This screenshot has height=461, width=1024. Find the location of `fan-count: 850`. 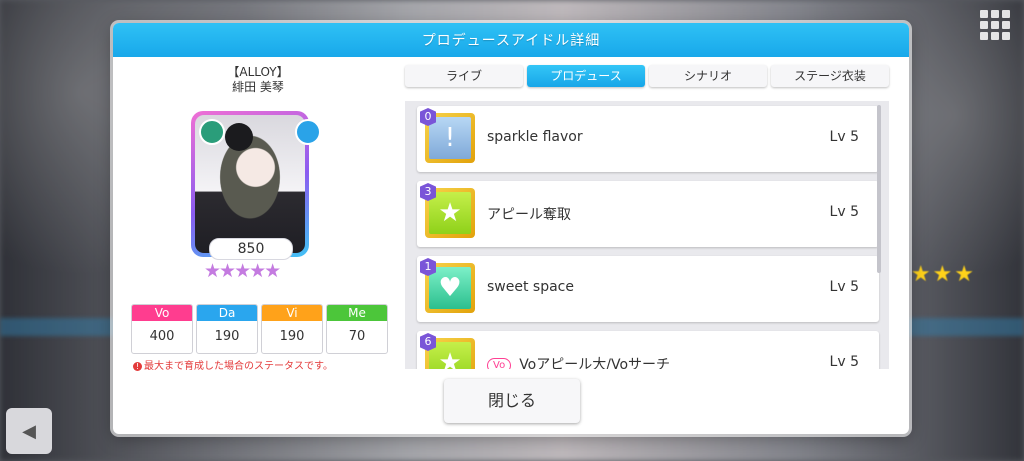

fan-count: 850 is located at coordinates (251, 249).